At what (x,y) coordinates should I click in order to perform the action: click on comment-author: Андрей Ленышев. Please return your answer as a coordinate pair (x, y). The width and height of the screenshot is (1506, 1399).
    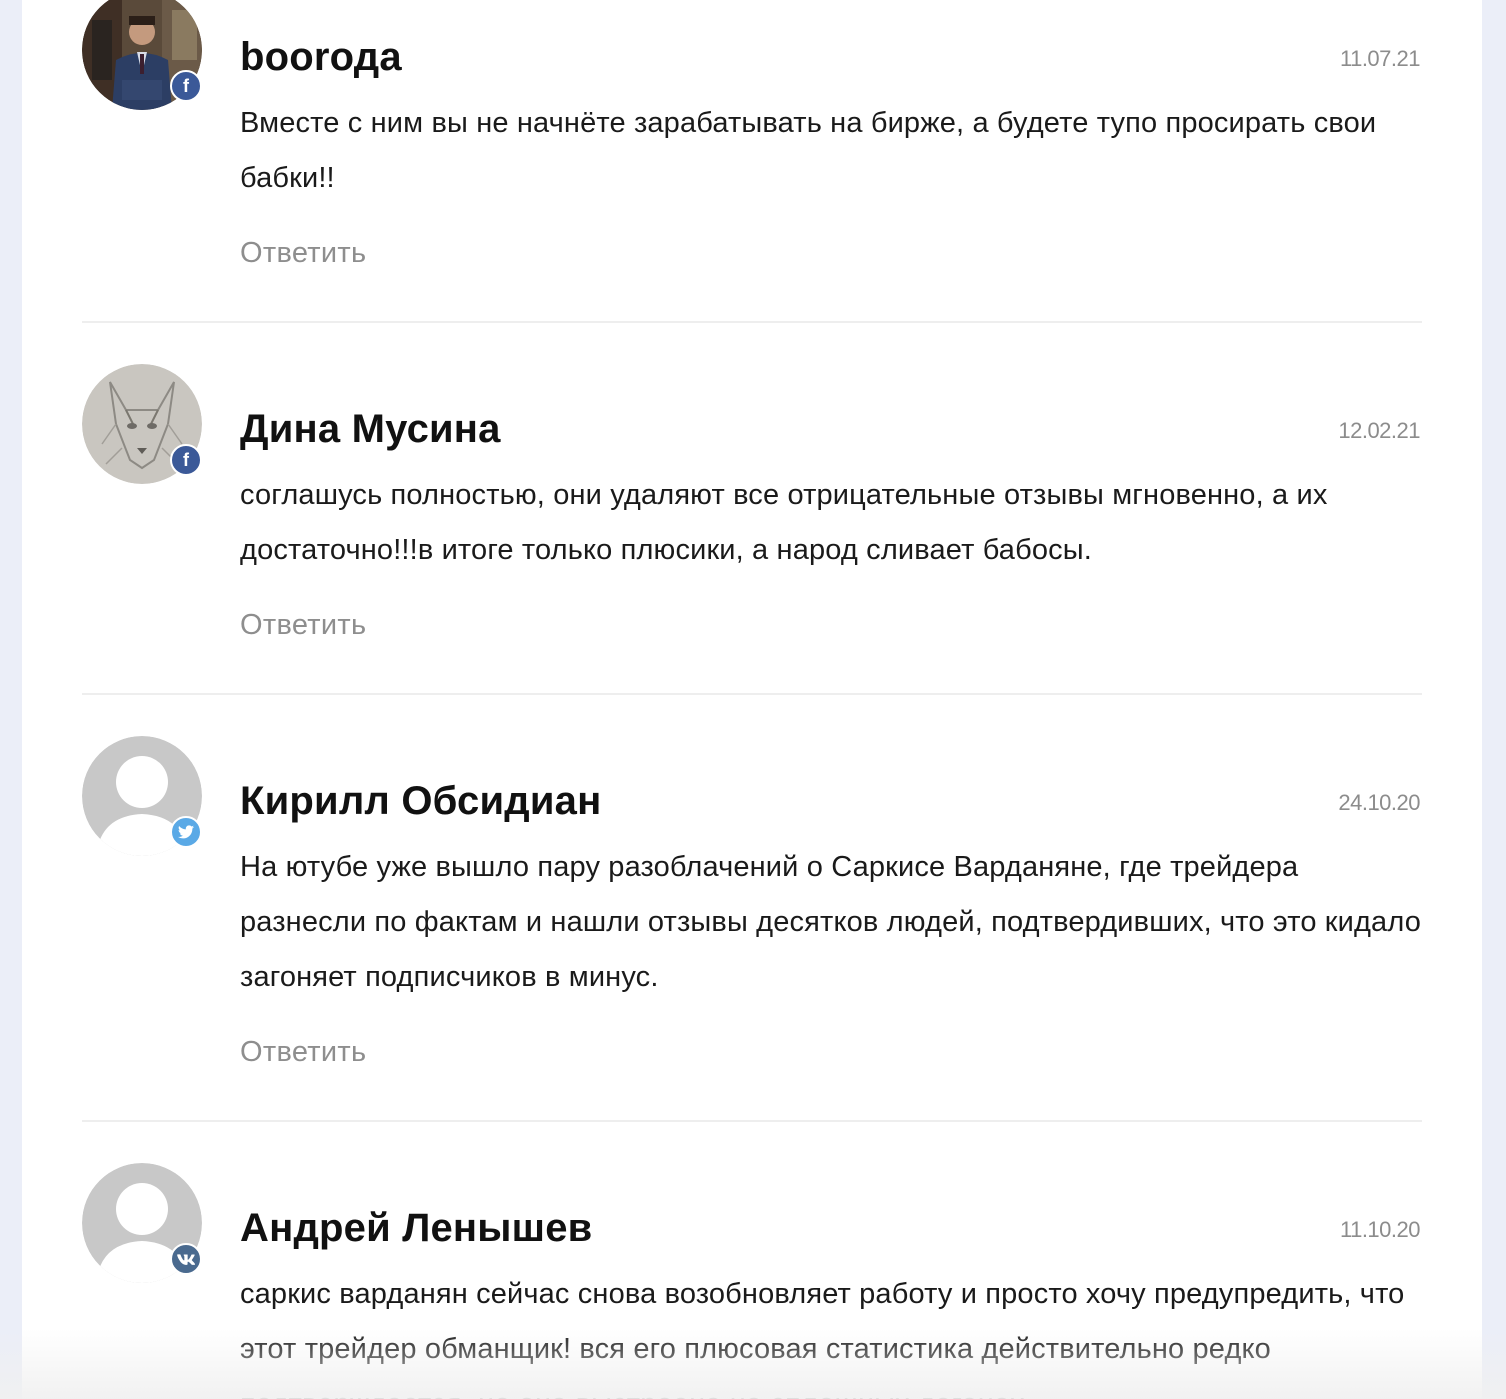
    Looking at the image, I should click on (416, 1228).